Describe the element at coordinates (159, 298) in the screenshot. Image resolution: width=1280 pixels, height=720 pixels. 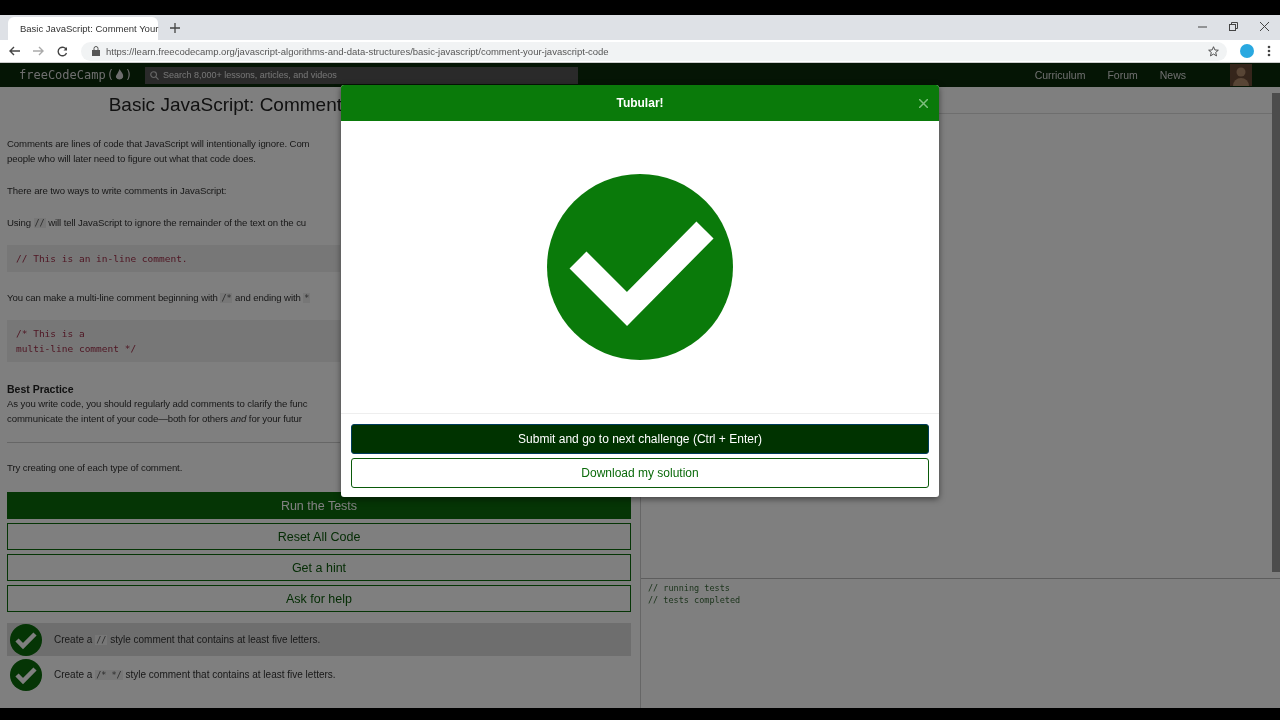
I see `paragraph: You can make a multi-line comment beginning with /* and ending with *` at that location.